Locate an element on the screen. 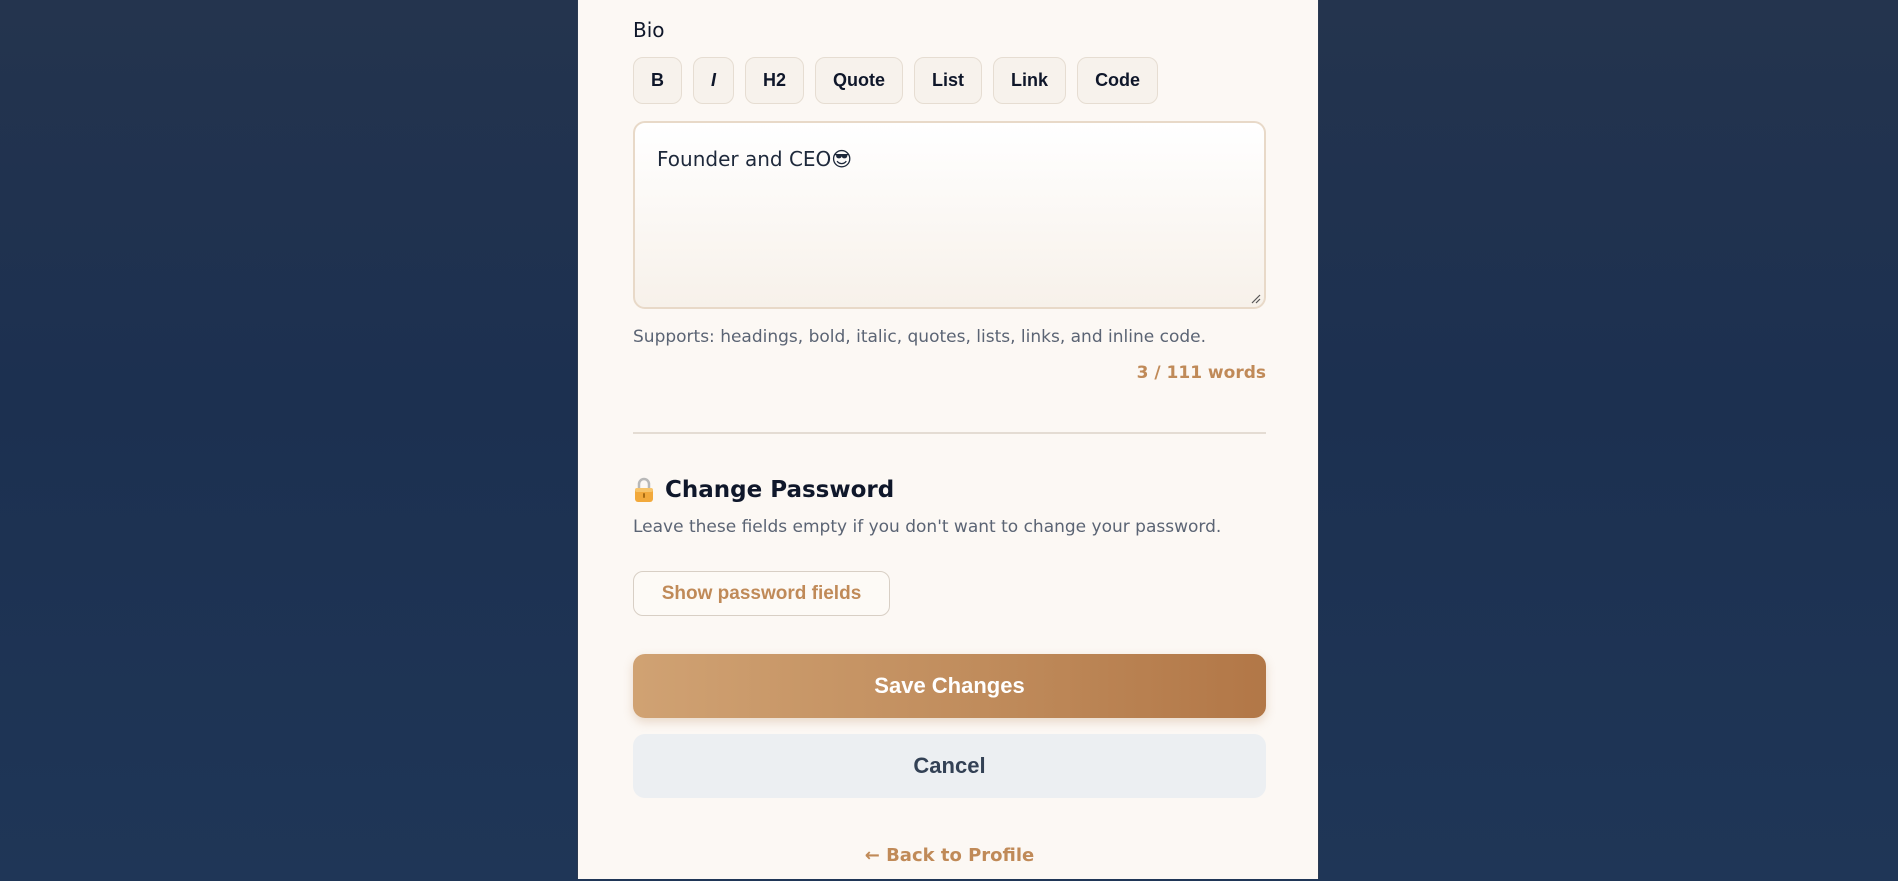  link-button: Link is located at coordinates (1030, 80).